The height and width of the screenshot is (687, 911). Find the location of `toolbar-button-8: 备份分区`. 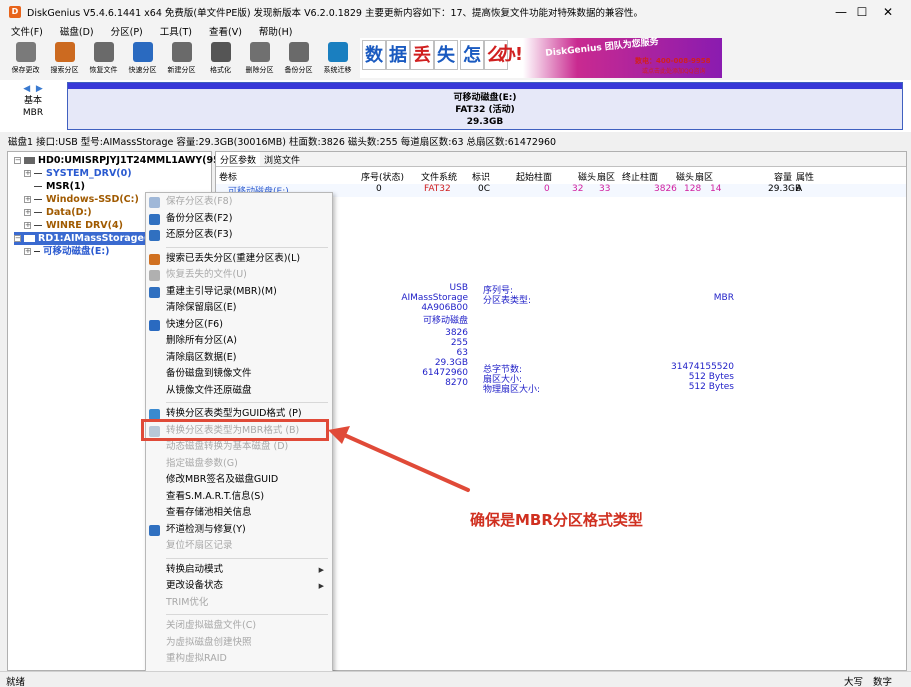

toolbar-button-8: 备份分区 is located at coordinates (298, 58).